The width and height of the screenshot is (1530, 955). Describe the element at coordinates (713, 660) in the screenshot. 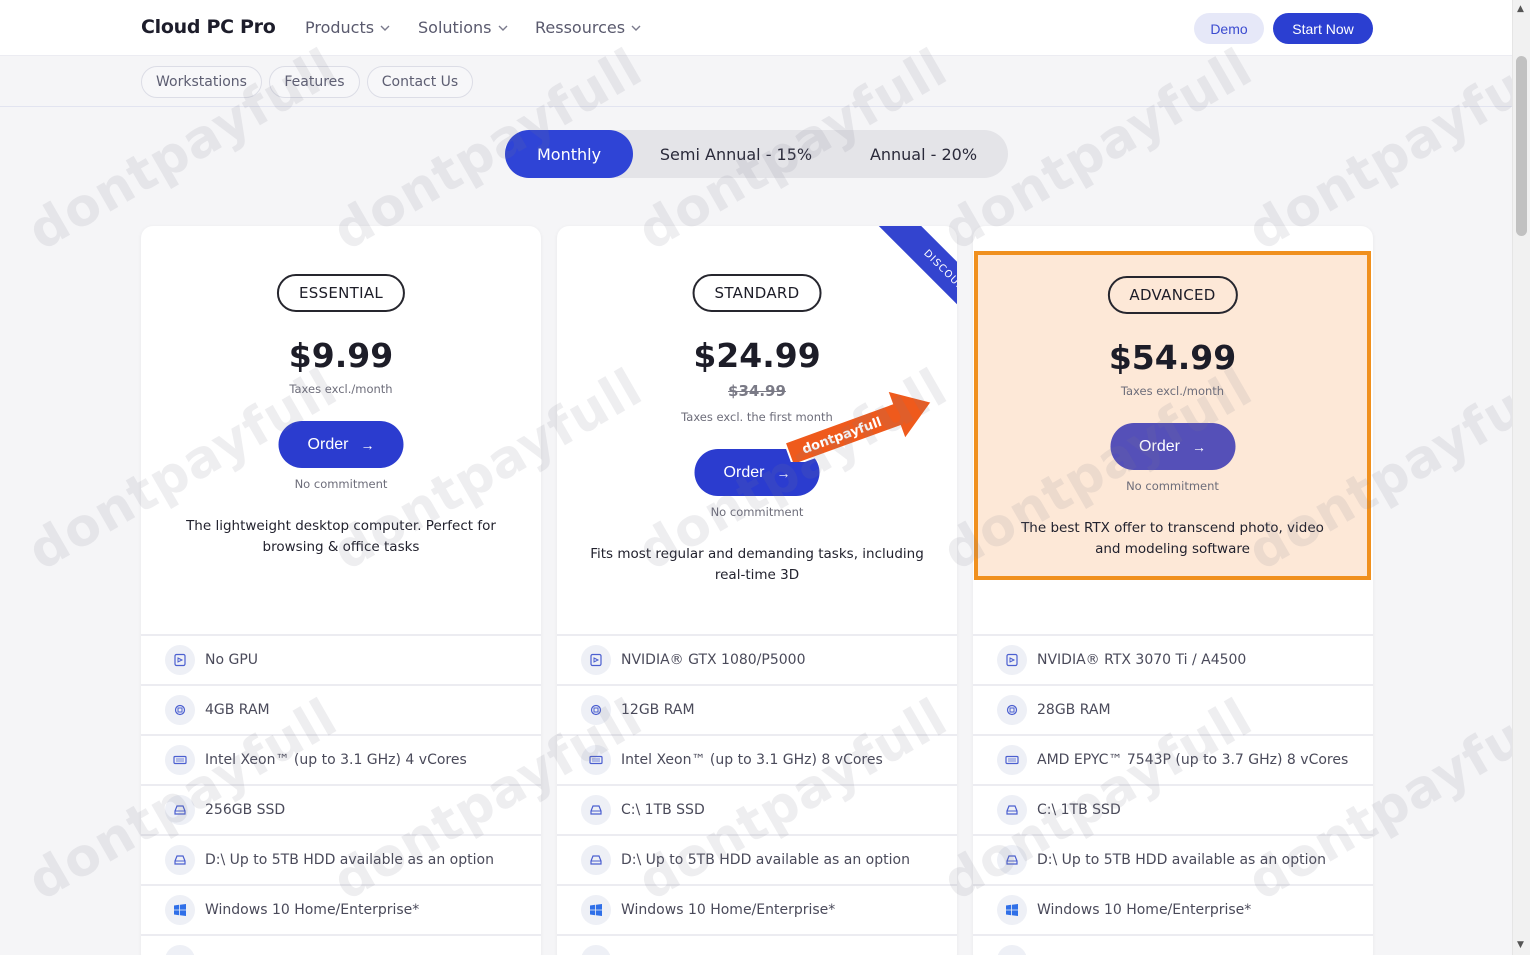

I see `feature-label: NVIDIA® GTX 1080/P5000` at that location.